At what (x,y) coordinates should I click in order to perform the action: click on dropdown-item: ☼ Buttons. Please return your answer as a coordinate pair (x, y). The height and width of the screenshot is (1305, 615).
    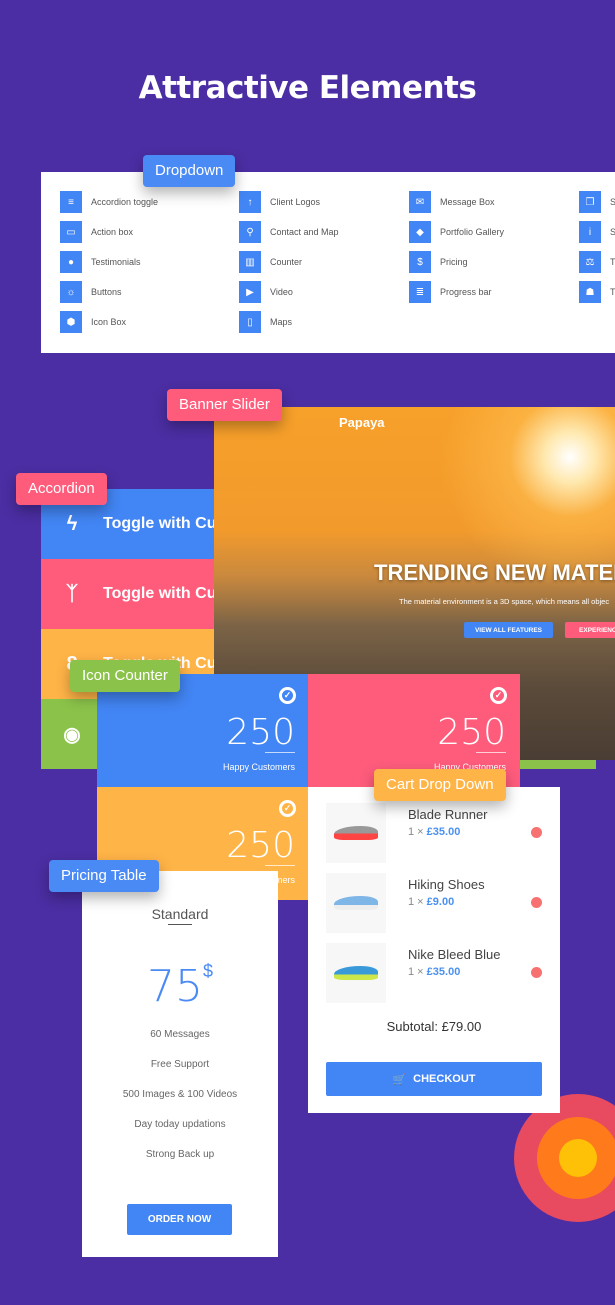
    Looking at the image, I should click on (91, 292).